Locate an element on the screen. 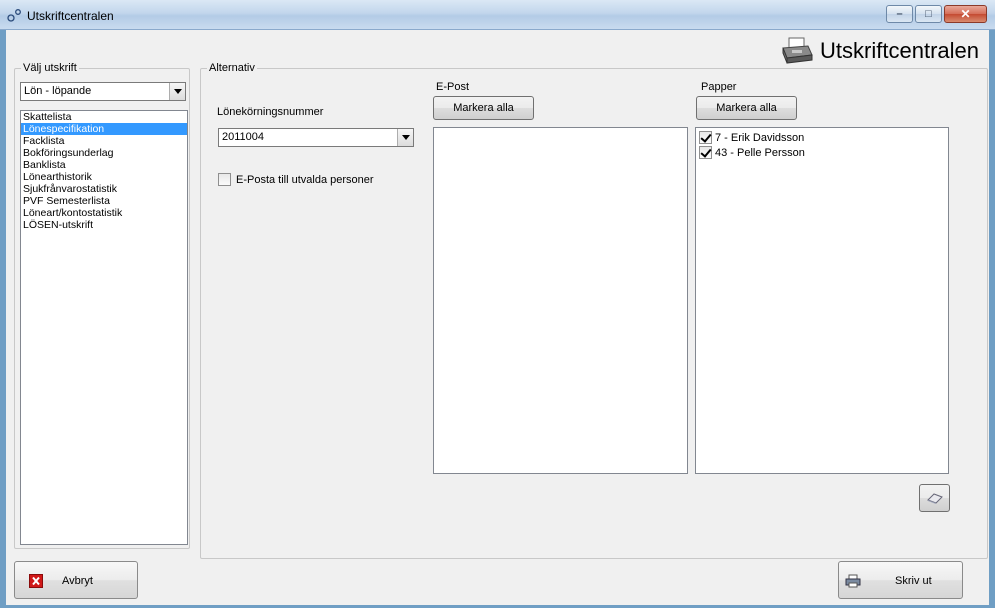 The height and width of the screenshot is (608, 995). paper-recipient-item: 7 - Erik Davidsson is located at coordinates (822, 137).